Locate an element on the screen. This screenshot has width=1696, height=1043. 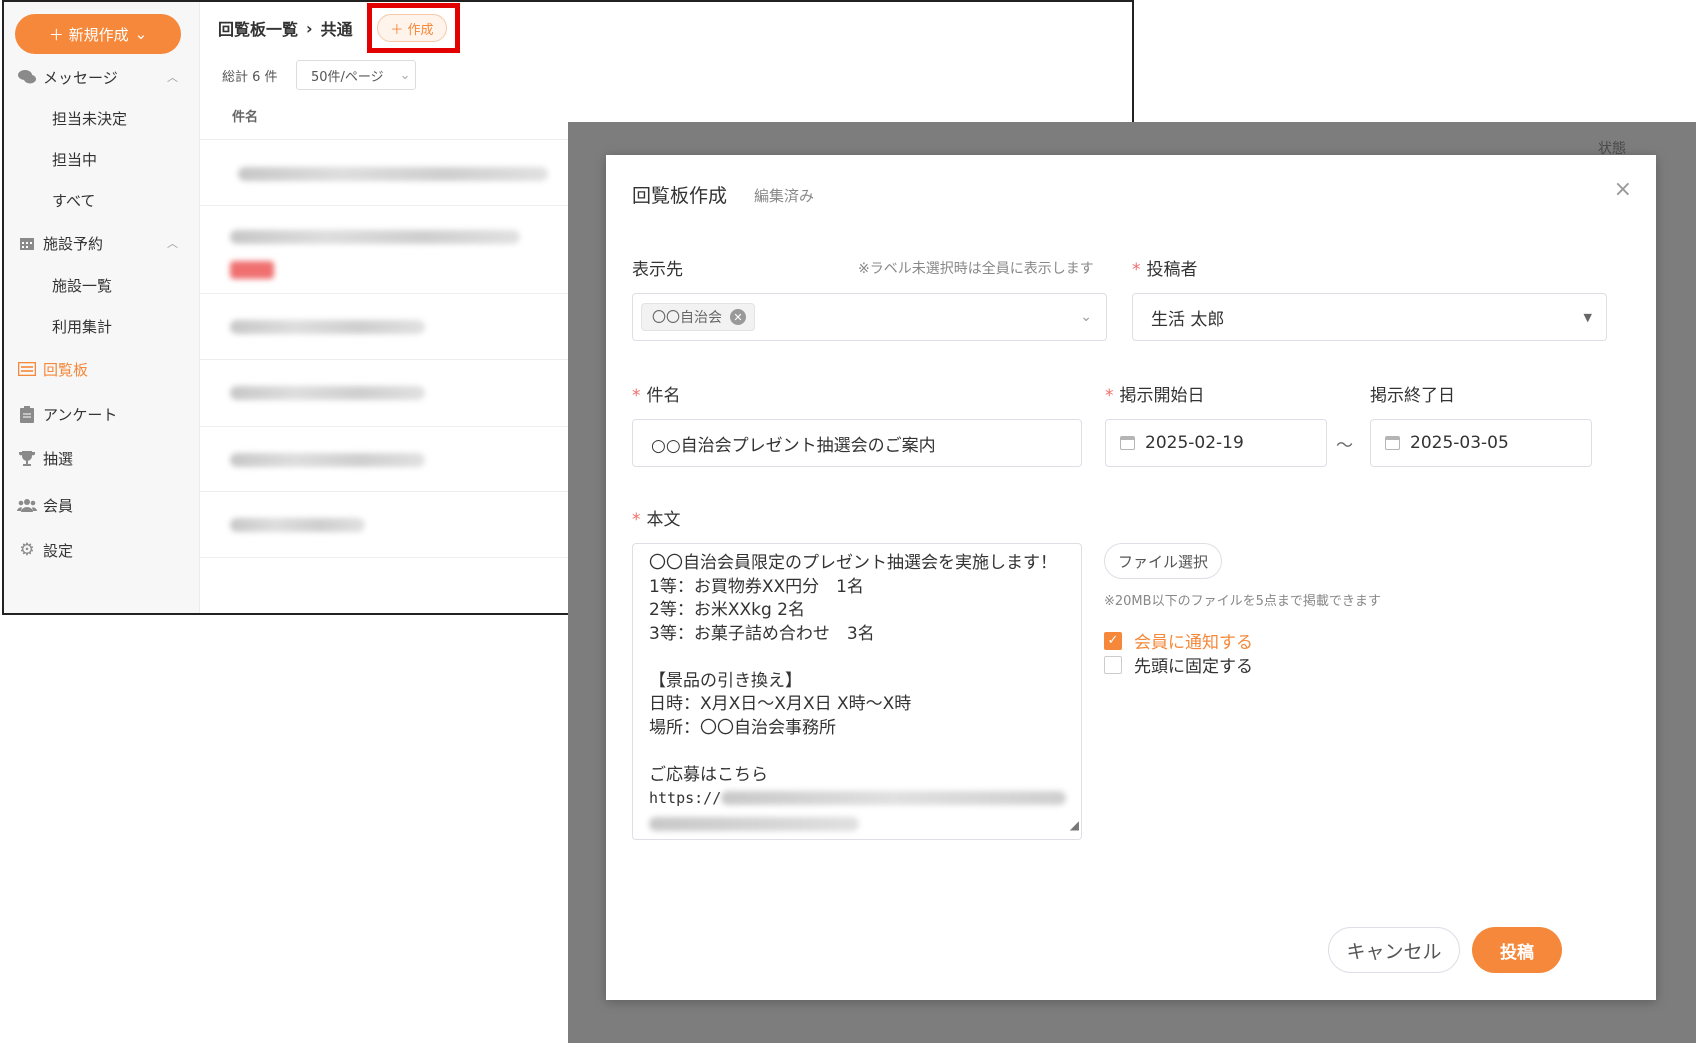
clipboard-icon is located at coordinates (27, 414).